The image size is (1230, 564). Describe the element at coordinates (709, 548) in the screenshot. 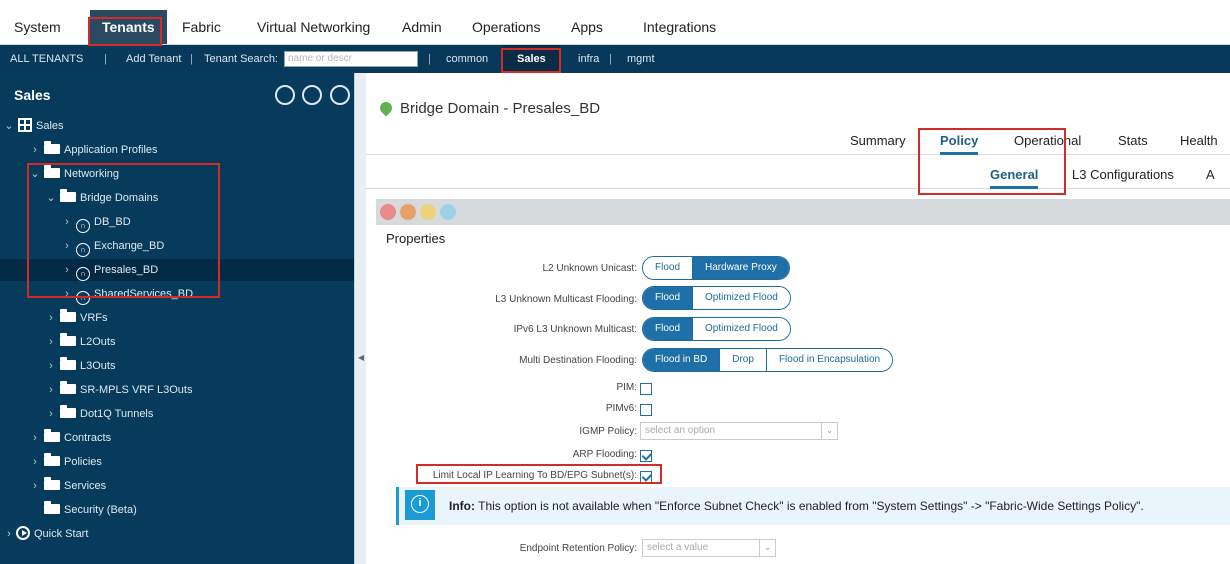

I see `endpoint-retention-policy-select: select a value ⌄` at that location.